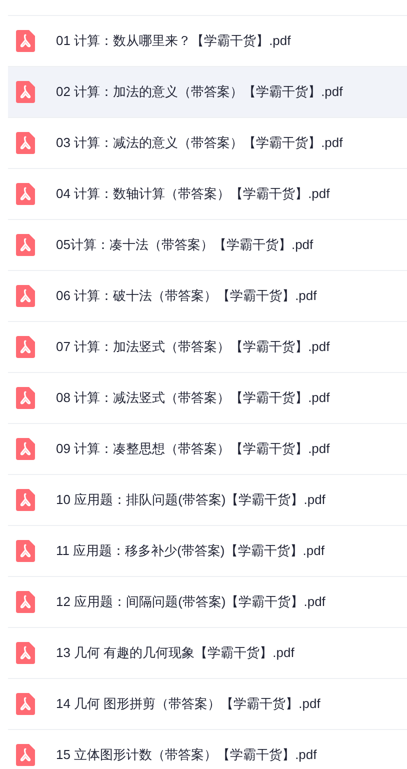  I want to click on file-name: 04 计算：数轴计算（带答案）【学霸干货】.pdf, so click(193, 194).